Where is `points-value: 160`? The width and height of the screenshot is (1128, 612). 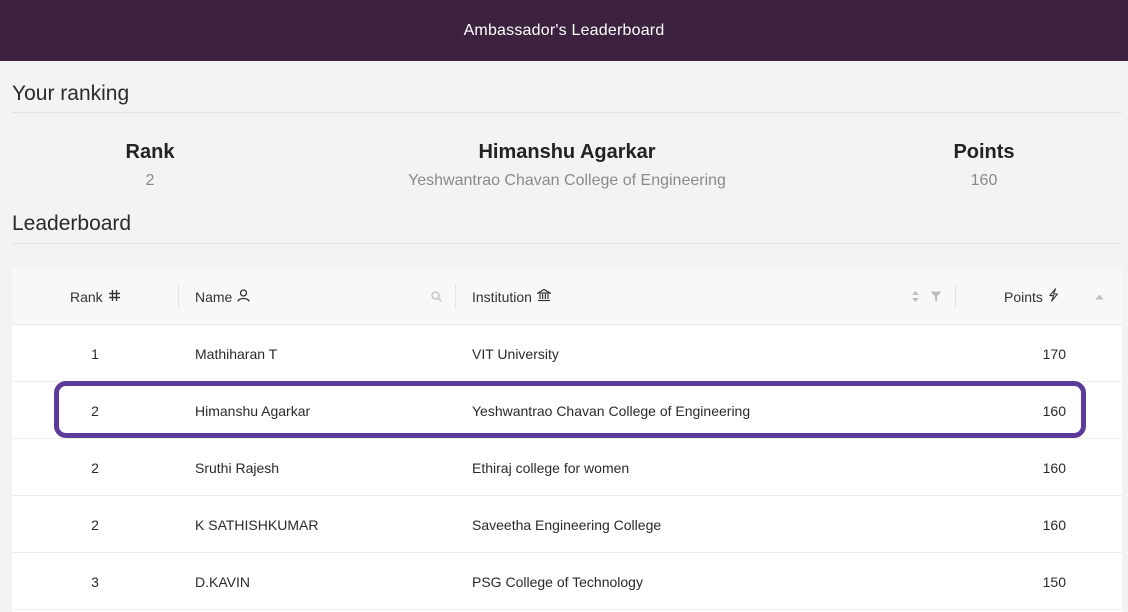 points-value: 160 is located at coordinates (984, 180).